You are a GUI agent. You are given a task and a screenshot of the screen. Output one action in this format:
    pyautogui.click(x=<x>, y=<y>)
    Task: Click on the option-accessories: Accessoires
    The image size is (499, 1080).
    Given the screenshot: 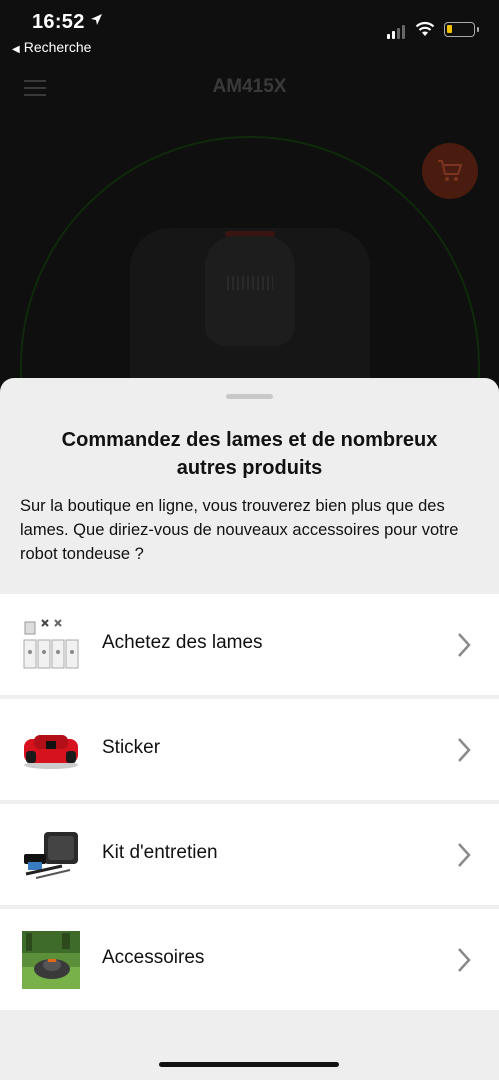 What is the action you would take?
    pyautogui.click(x=249, y=959)
    